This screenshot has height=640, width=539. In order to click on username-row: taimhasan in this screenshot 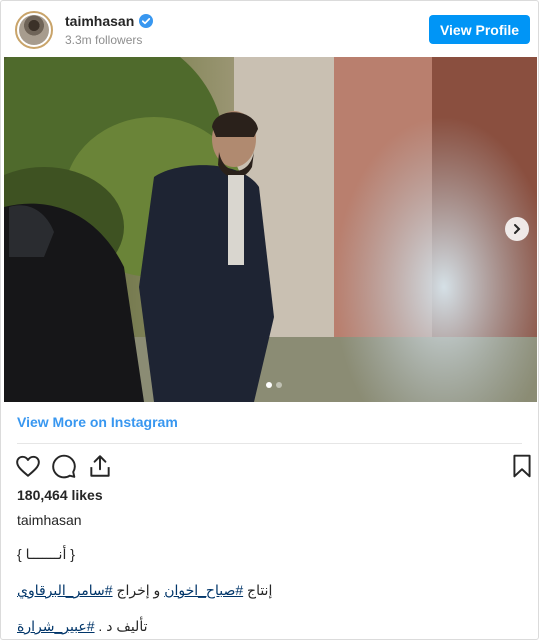, I will do `click(109, 21)`.